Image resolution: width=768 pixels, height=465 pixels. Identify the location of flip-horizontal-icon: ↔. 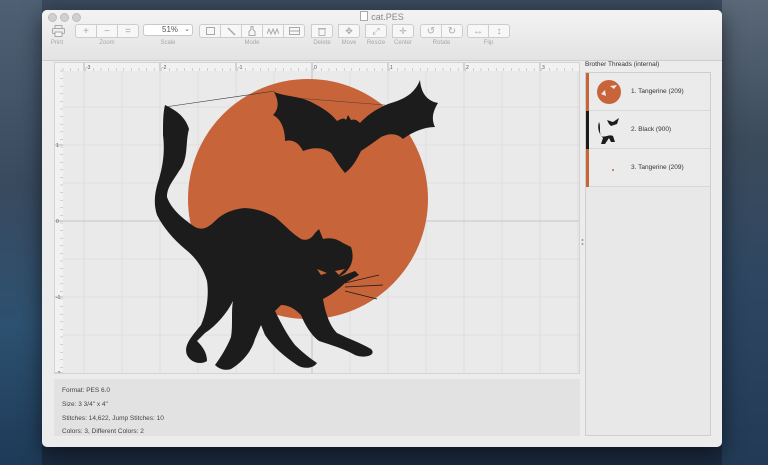
(478, 31).